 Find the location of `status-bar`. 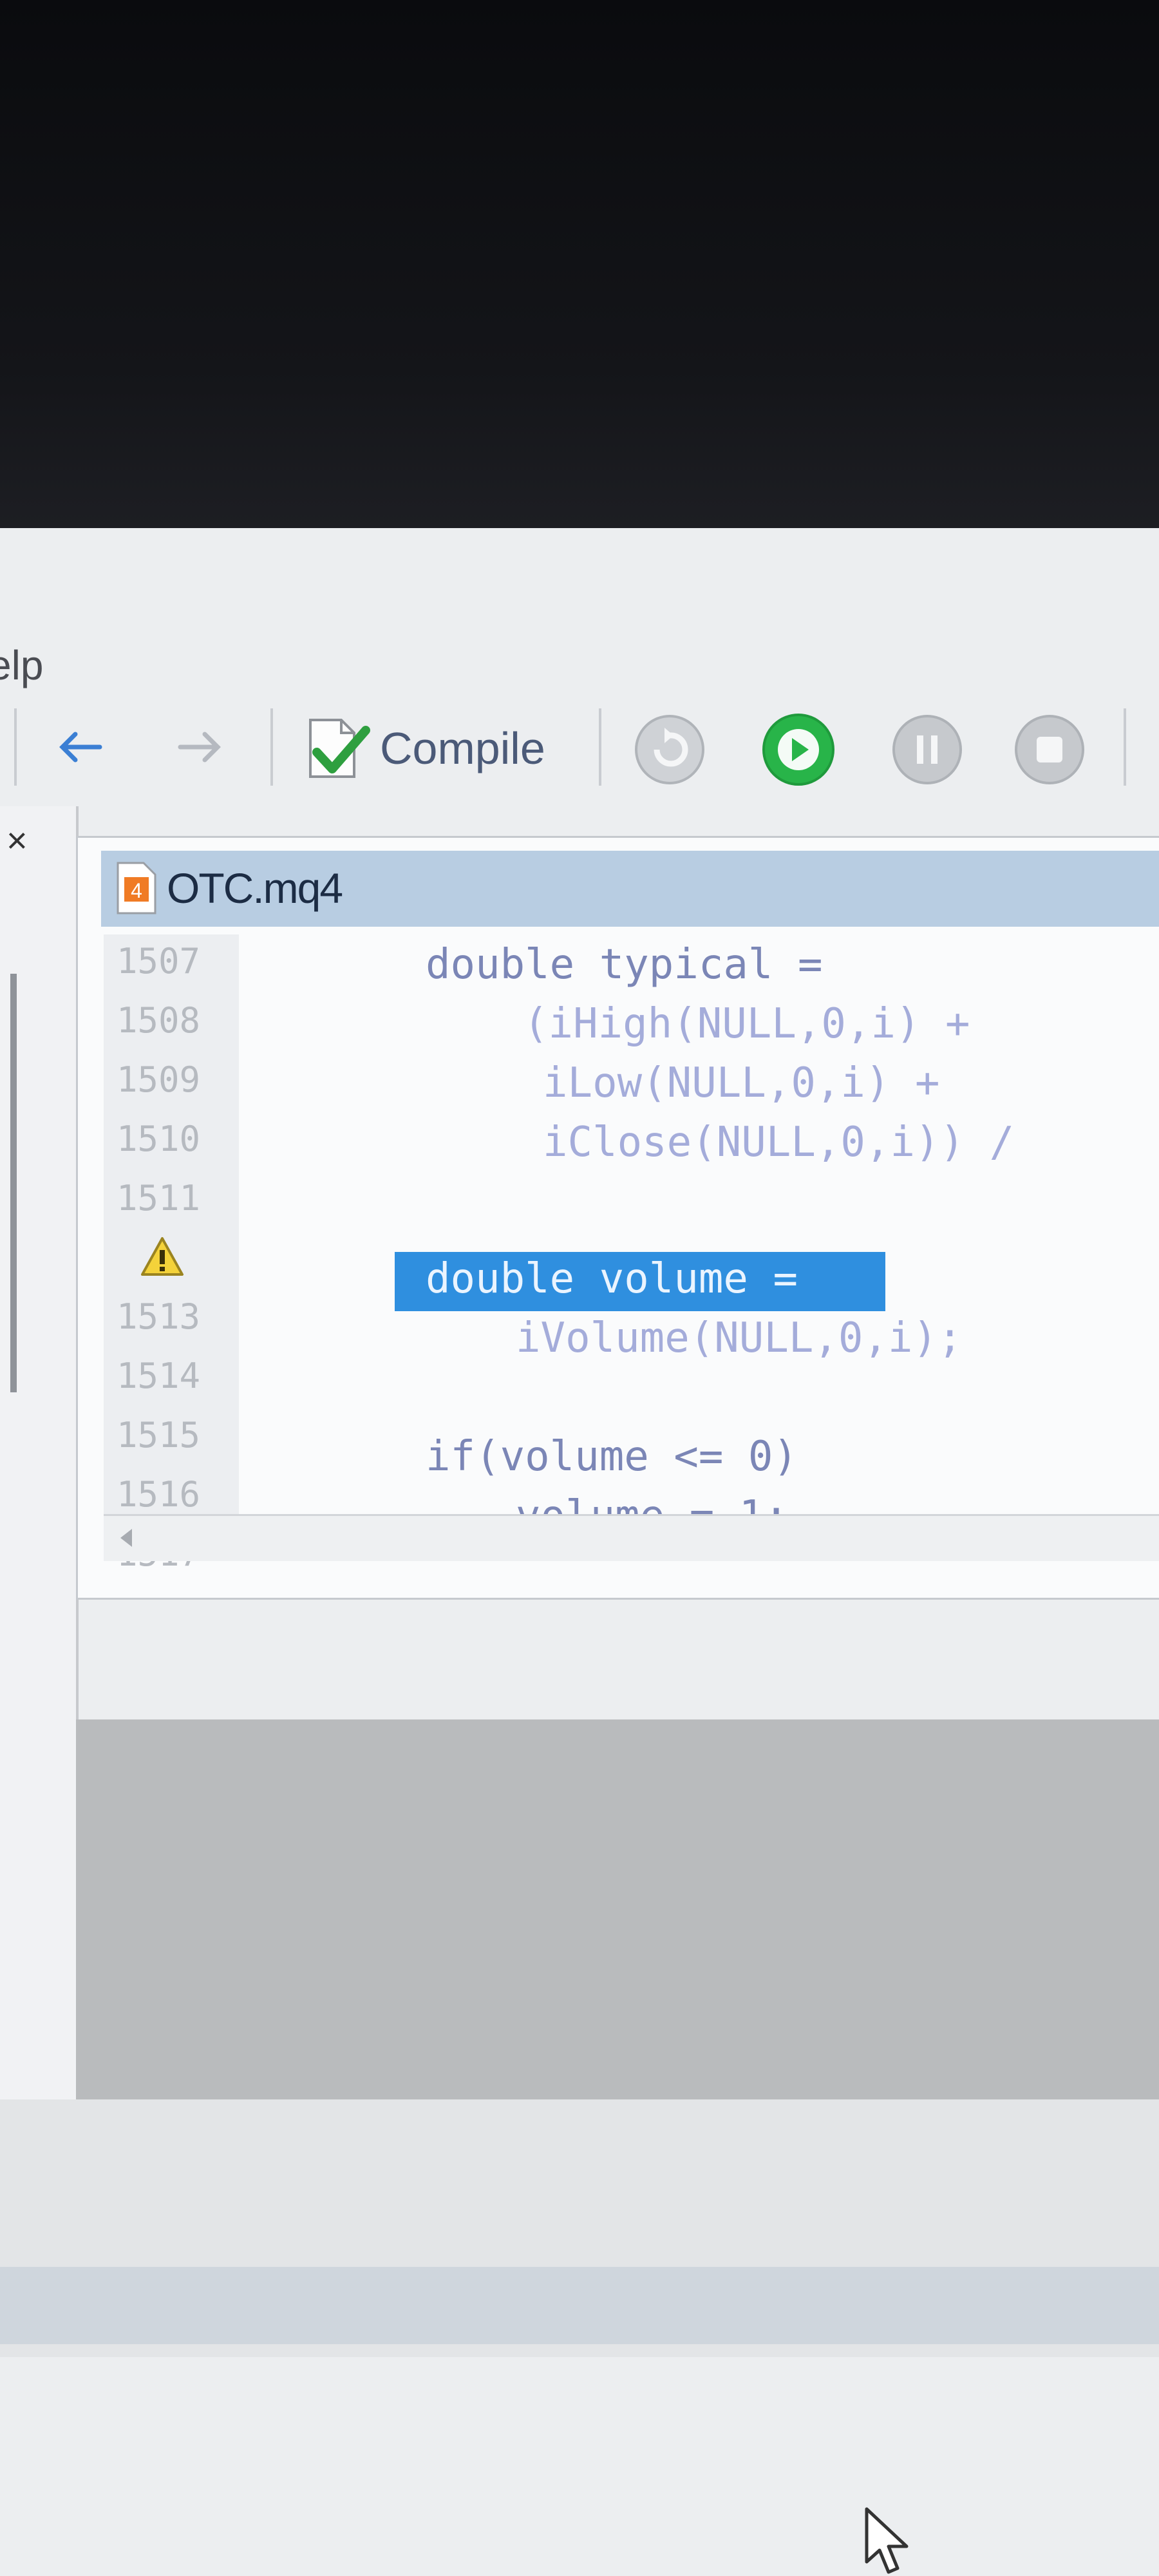

status-bar is located at coordinates (579, 2305).